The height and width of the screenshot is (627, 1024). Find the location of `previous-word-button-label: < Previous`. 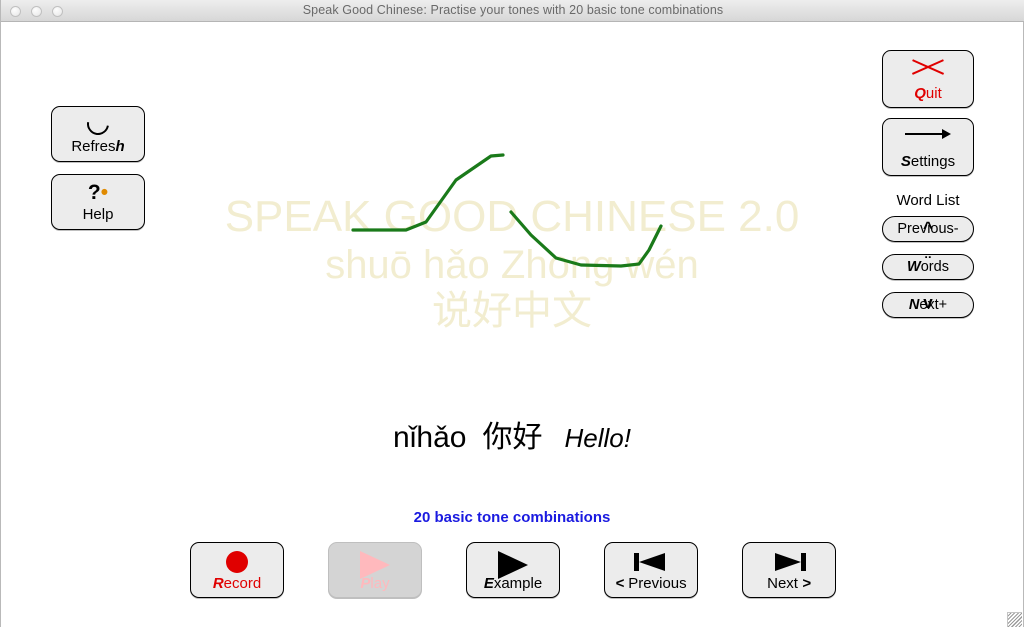

previous-word-button-label: < Previous is located at coordinates (651, 583).